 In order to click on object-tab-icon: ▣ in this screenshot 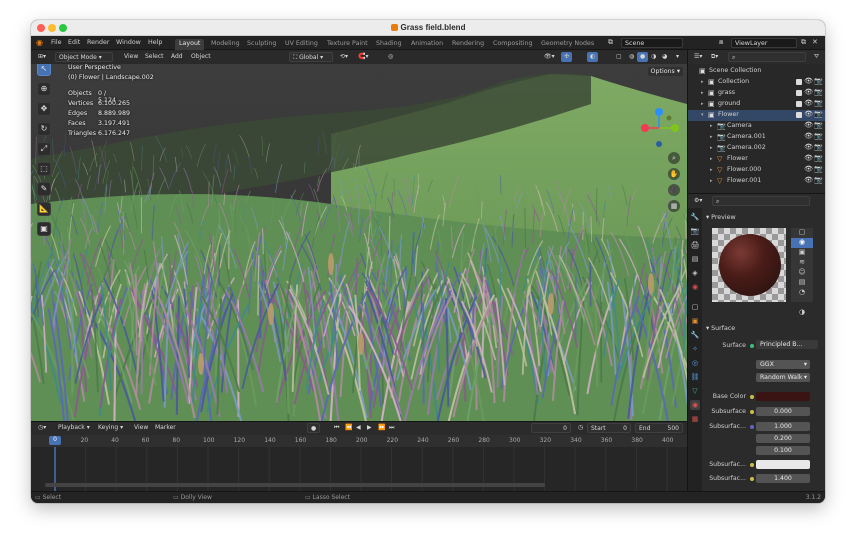, I will do `click(695, 321)`.